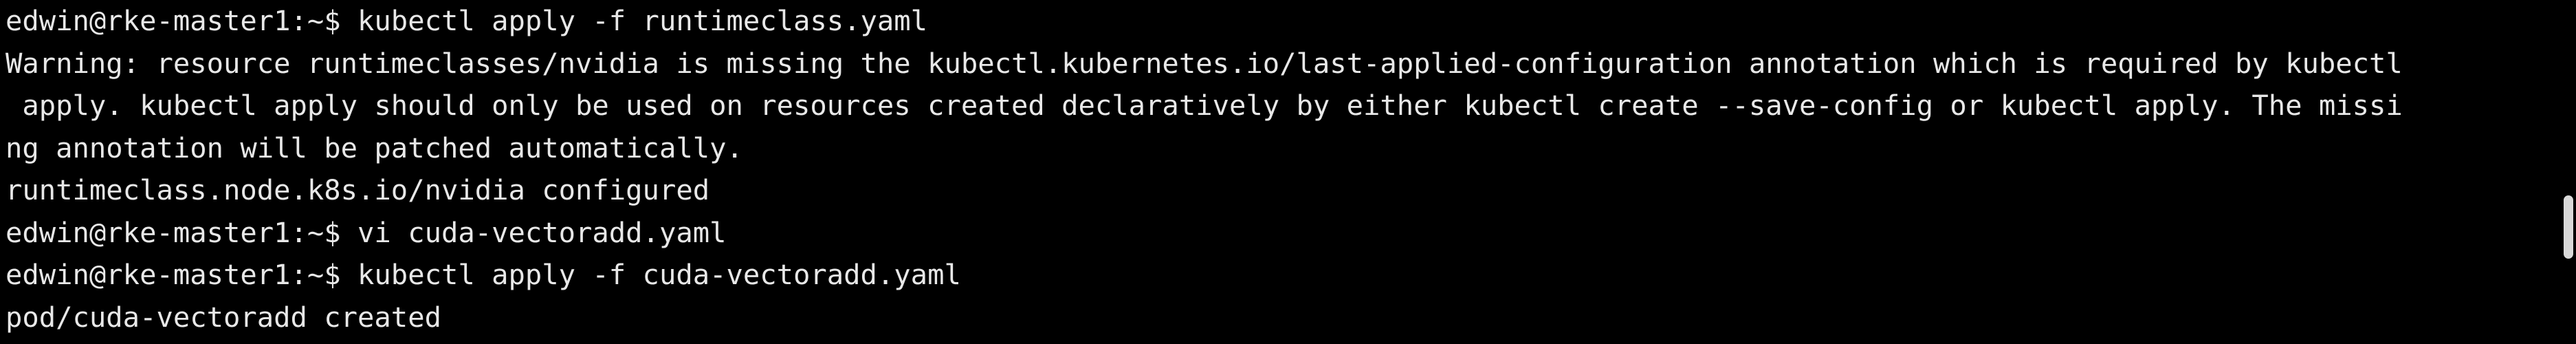 The width and height of the screenshot is (2576, 344). Describe the element at coordinates (223, 317) in the screenshot. I see `terminal-line: pod/cuda-vectoradd created` at that location.